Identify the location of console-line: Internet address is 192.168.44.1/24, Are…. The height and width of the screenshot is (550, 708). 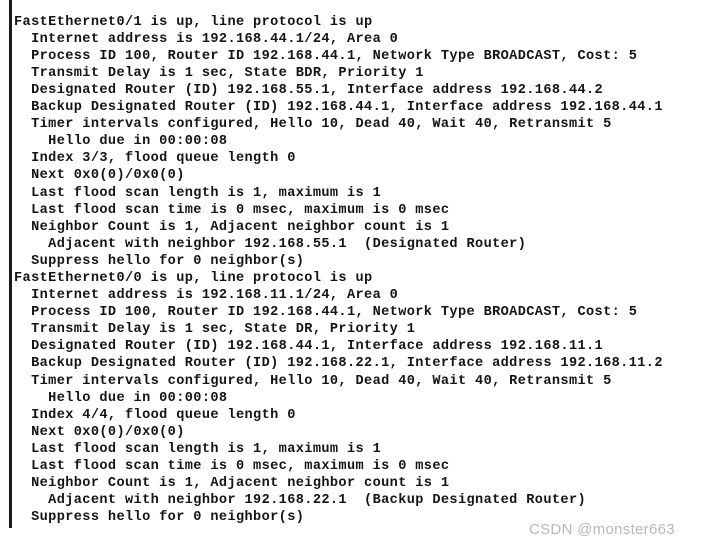
(206, 39).